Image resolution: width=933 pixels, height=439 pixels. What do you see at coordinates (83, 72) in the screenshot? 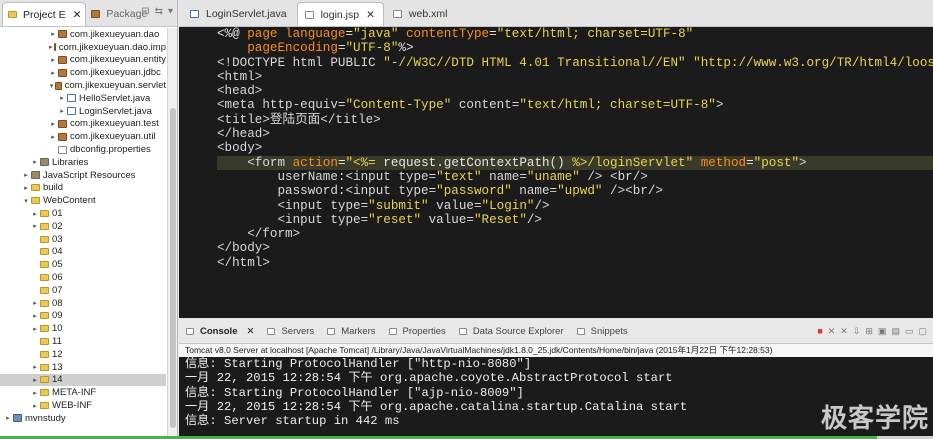
I see `tree-item: ▸ com.jikexueyuan.jdbc` at bounding box center [83, 72].